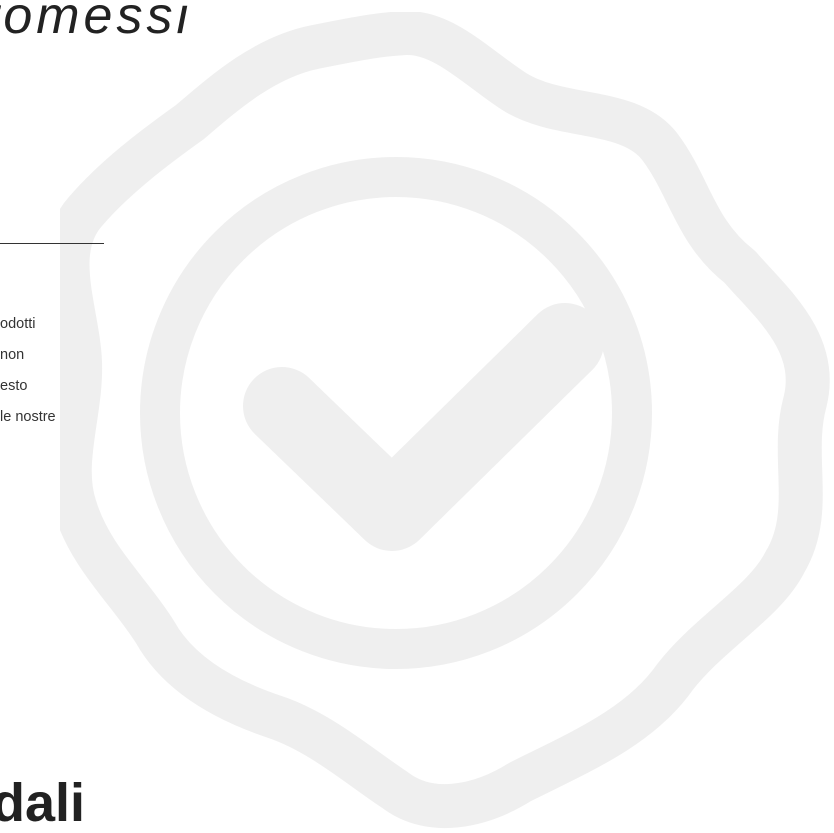 Image resolution: width=834 pixels, height=833 pixels. Describe the element at coordinates (52, 243) in the screenshot. I see `divider` at that location.